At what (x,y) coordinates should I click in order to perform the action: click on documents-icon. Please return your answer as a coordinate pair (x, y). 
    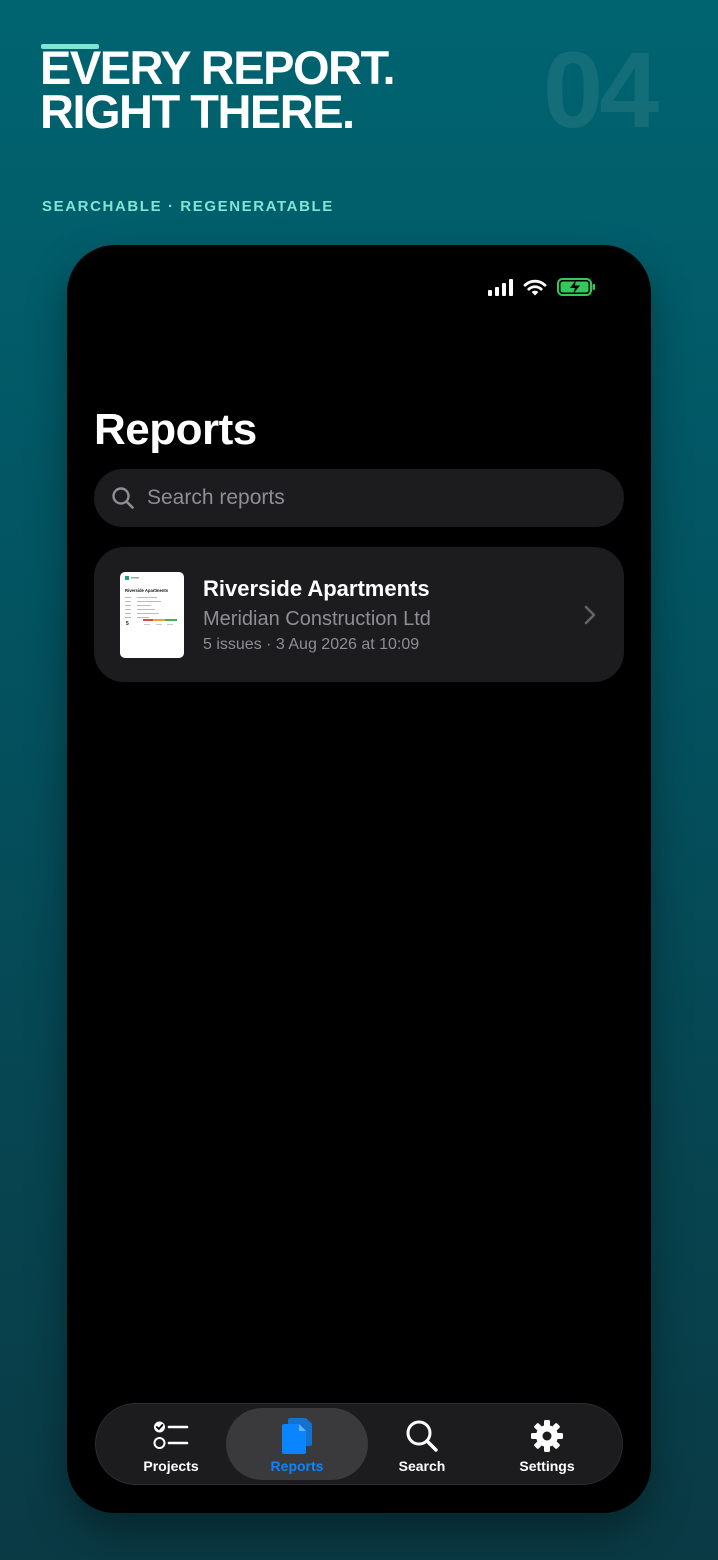
    Looking at the image, I should click on (297, 1436).